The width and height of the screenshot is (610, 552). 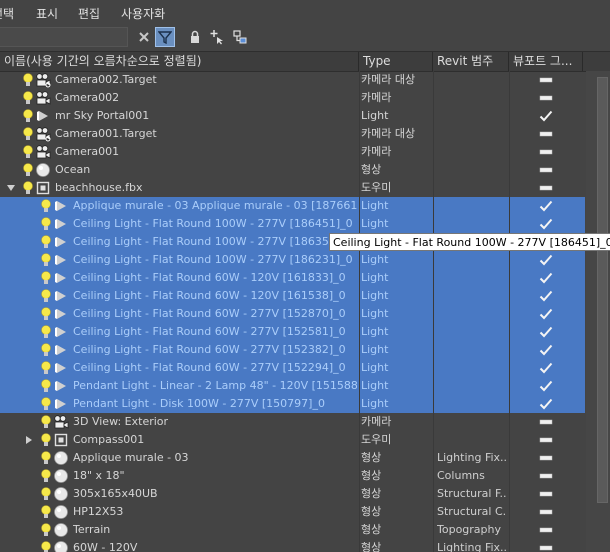 What do you see at coordinates (292, 422) in the screenshot?
I see `table-row: 3D View: Exterior 카메라` at bounding box center [292, 422].